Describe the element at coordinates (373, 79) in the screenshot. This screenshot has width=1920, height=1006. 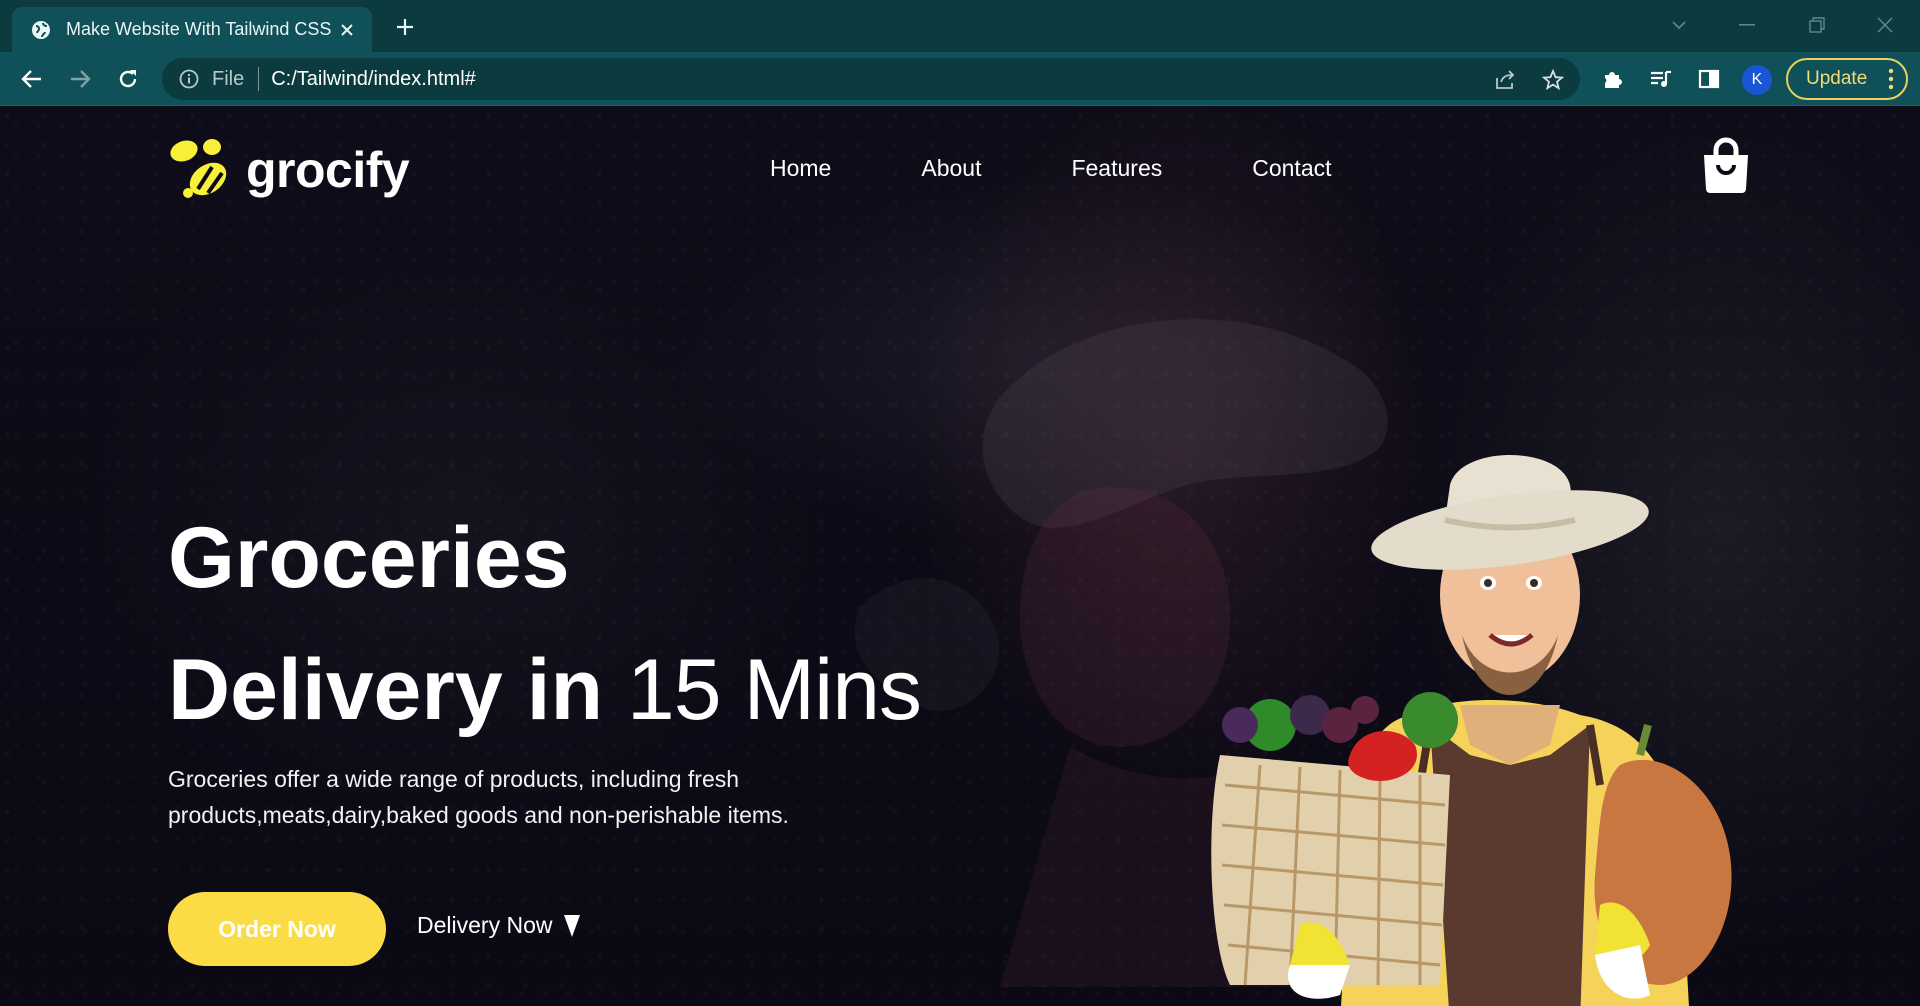
I see `url-text: C:/Tailwind/index.html#` at that location.